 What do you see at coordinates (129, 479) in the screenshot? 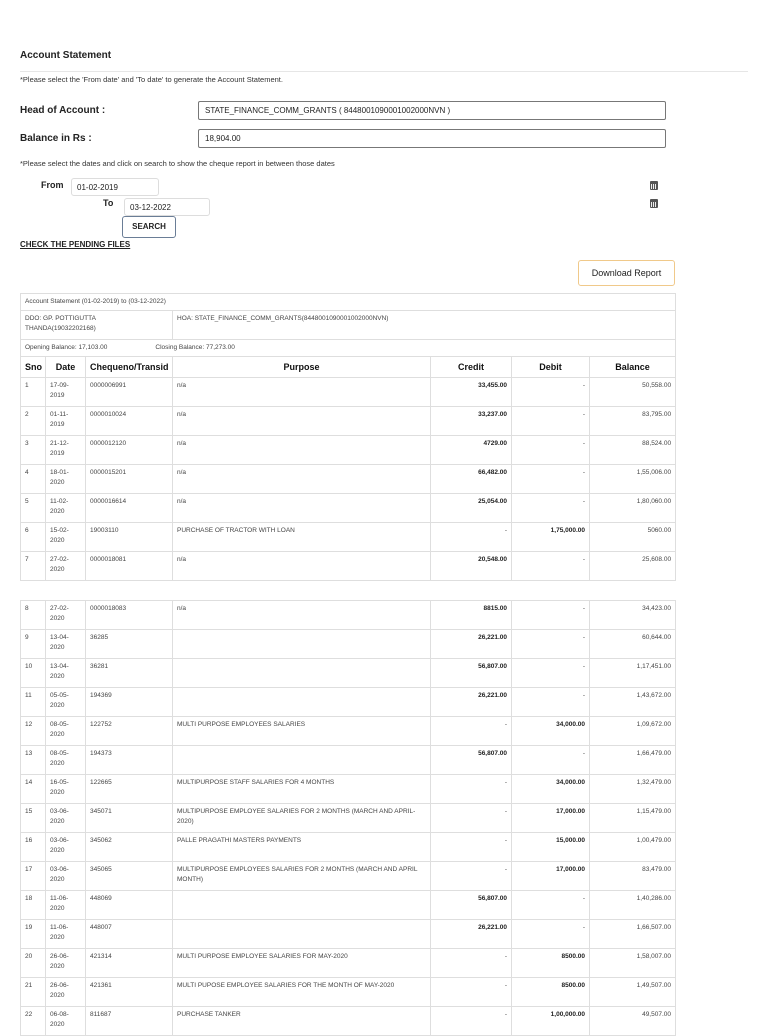
I see `cell-chequeno: 0000015201` at bounding box center [129, 479].